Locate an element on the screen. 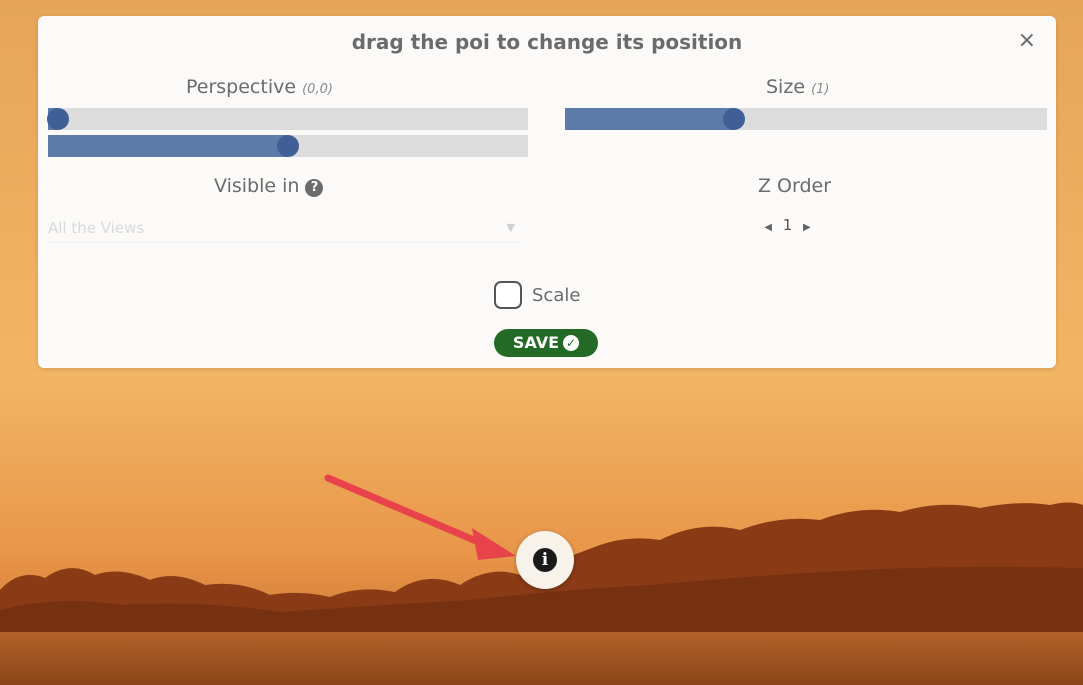  poi-marker: i is located at coordinates (545, 560).